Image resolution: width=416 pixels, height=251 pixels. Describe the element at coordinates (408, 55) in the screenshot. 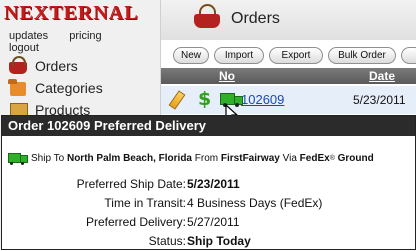

I see `more-button` at that location.